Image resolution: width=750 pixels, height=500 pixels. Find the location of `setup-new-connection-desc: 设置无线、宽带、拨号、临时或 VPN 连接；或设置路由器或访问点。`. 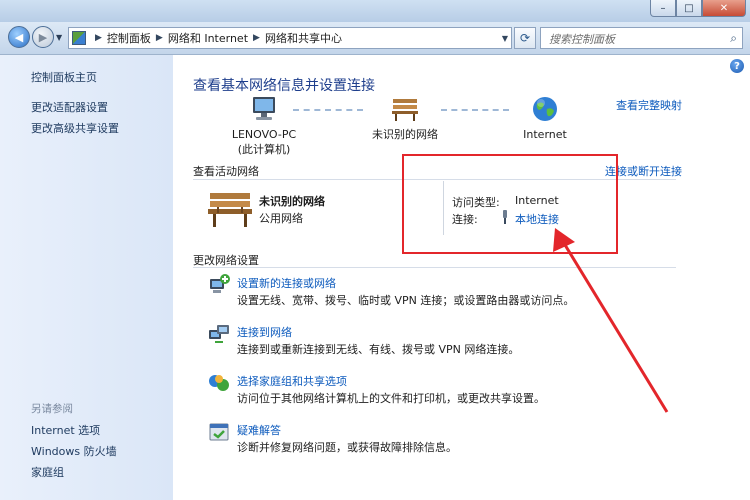

setup-new-connection-desc: 设置无线、宽带、拨号、临时或 VPN 连接；或设置路由器或访问点。 is located at coordinates (406, 300).